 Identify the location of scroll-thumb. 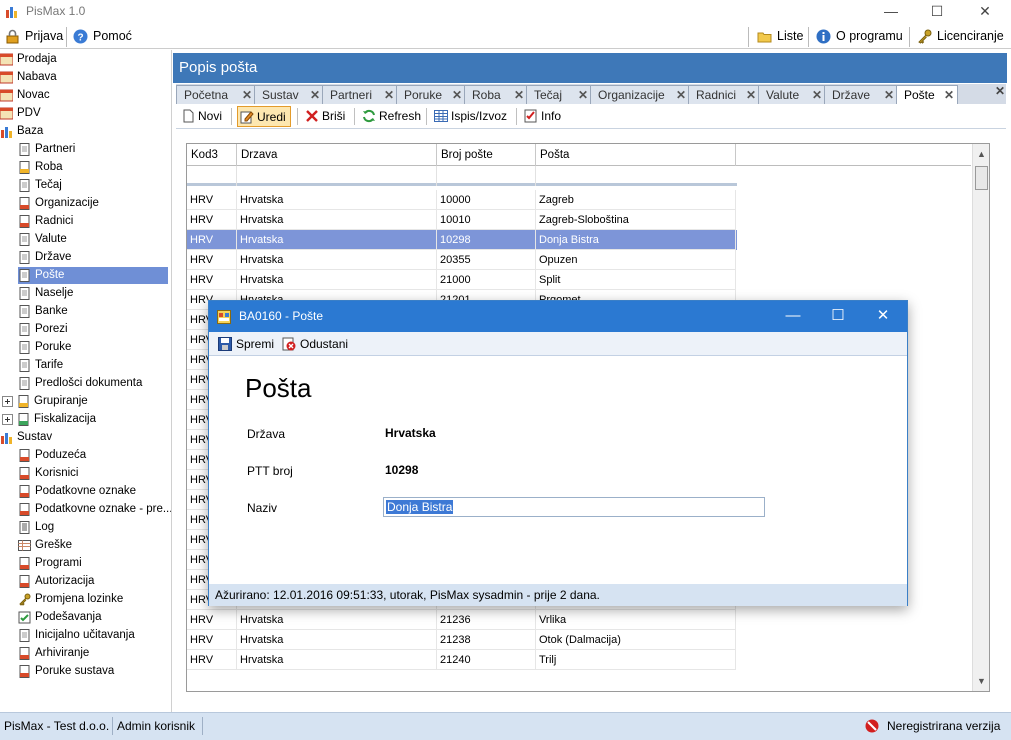
(981, 178).